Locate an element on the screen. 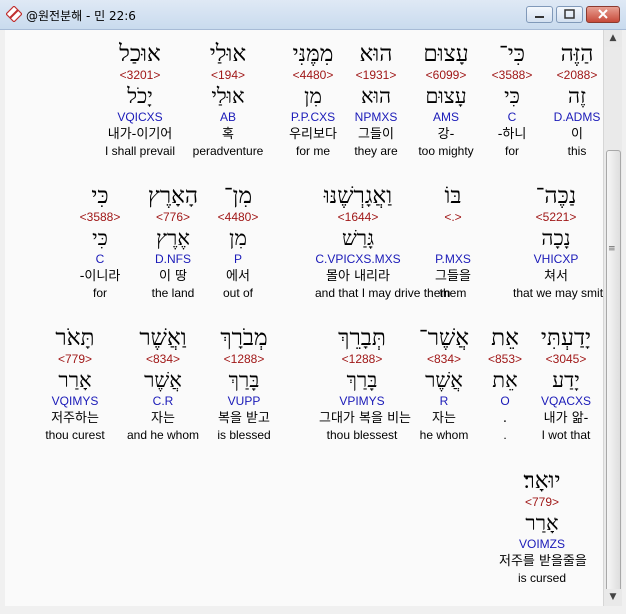 This screenshot has height=614, width=626. strong-number: <1644> is located at coordinates (358, 217).